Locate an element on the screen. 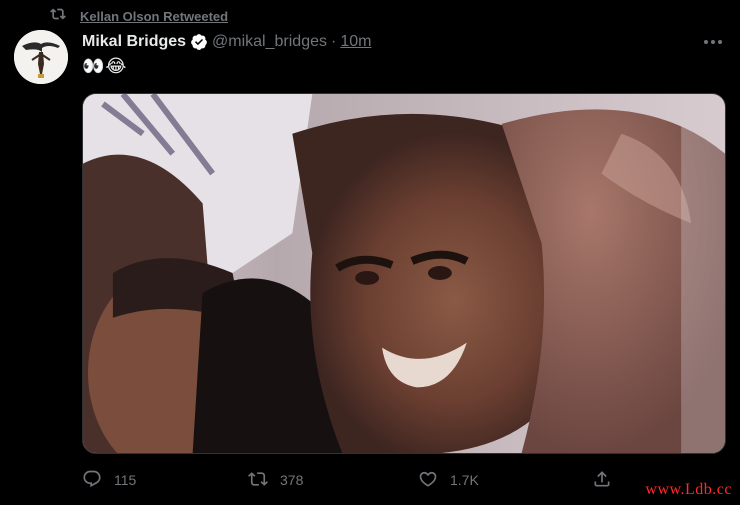 The height and width of the screenshot is (505, 740). heart-icon is located at coordinates (428, 480).